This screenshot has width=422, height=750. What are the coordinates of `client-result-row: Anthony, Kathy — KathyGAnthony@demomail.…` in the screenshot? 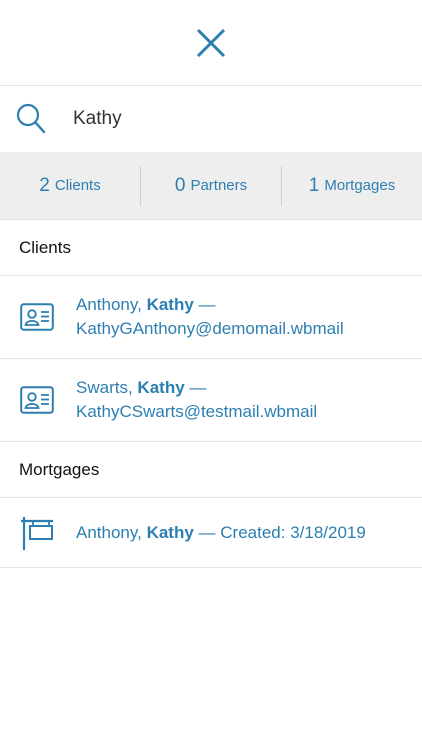 It's located at (211, 317).